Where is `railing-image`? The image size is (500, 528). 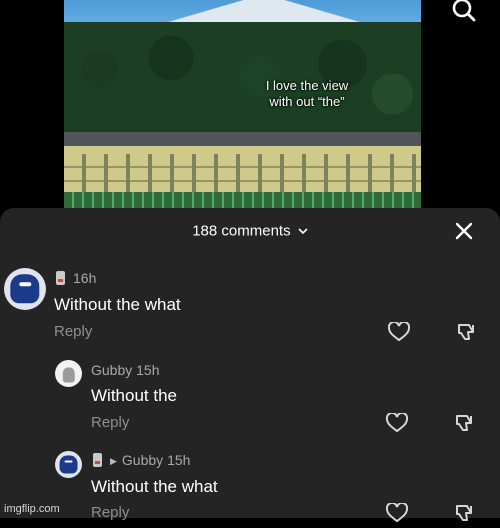
railing-image is located at coordinates (242, 200).